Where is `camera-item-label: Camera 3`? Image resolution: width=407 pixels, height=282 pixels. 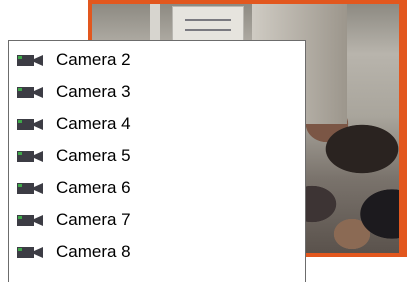 camera-item-label: Camera 3 is located at coordinates (93, 91).